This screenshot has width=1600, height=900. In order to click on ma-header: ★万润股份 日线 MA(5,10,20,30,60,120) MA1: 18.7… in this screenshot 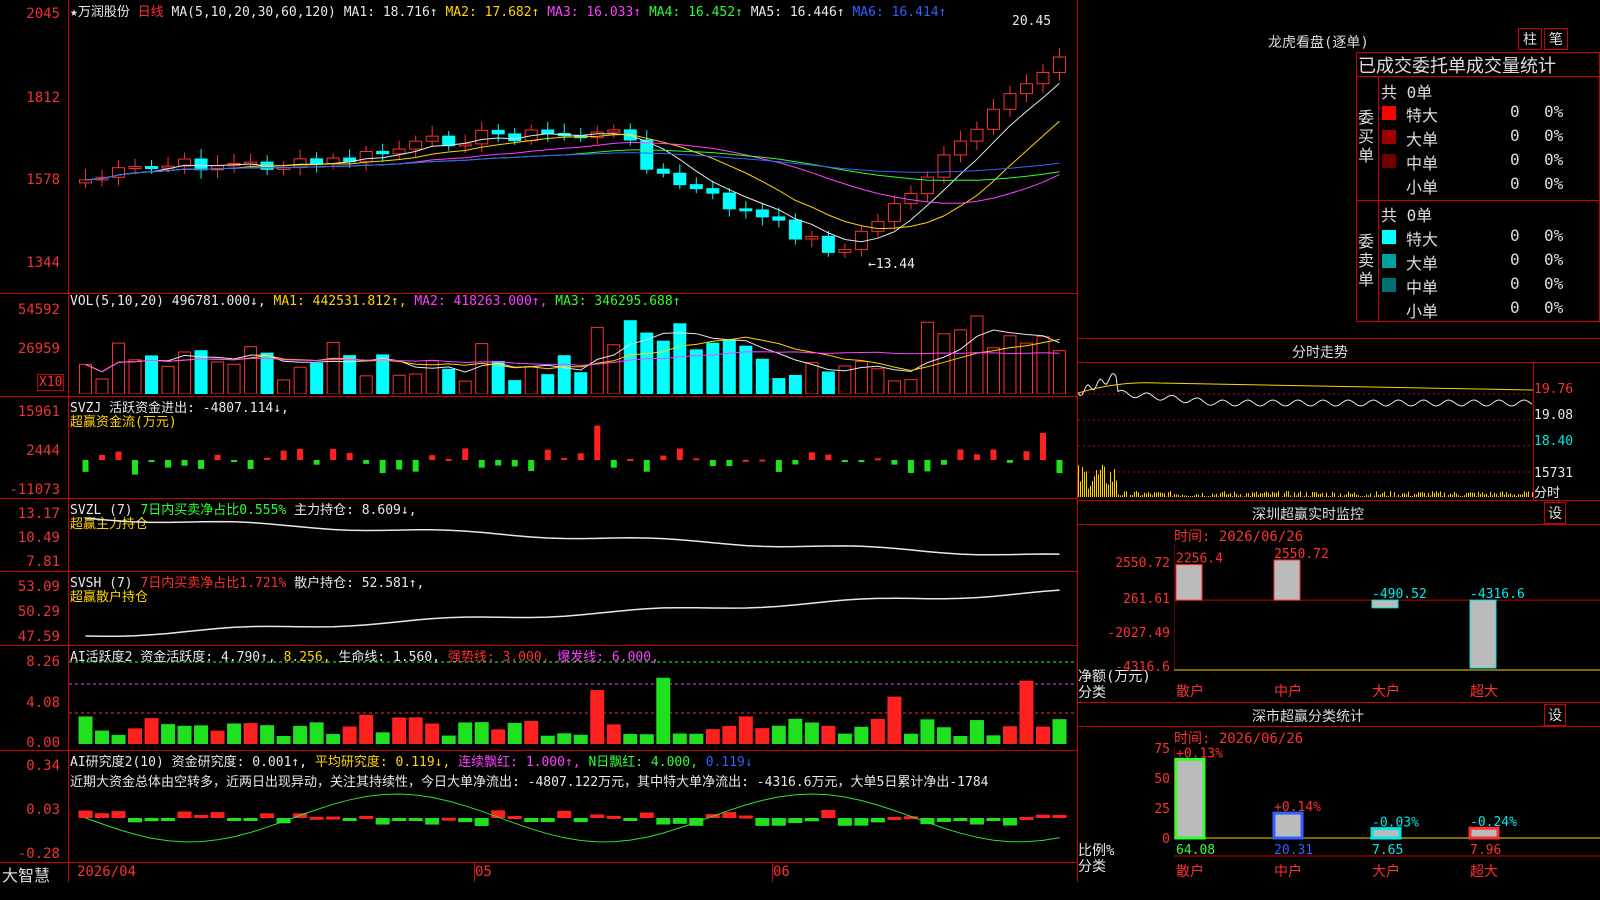, I will do `click(508, 10)`.